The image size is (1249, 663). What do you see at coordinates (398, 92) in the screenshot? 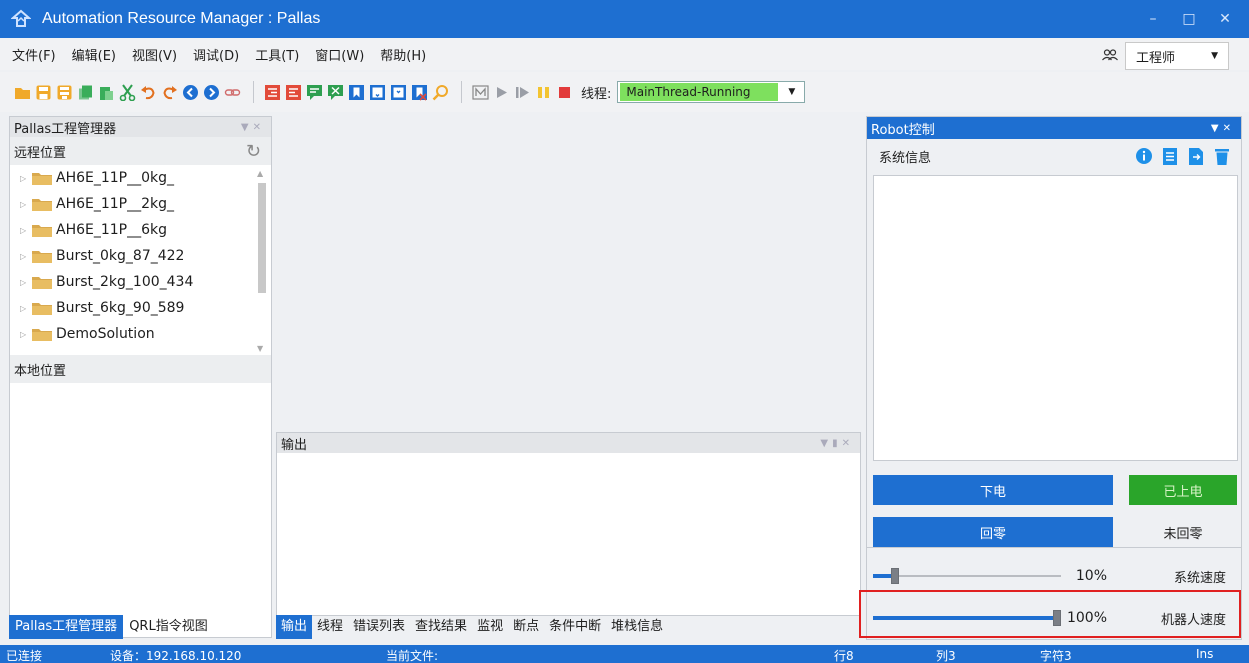
I see `bookmark-next-icon` at bounding box center [398, 92].